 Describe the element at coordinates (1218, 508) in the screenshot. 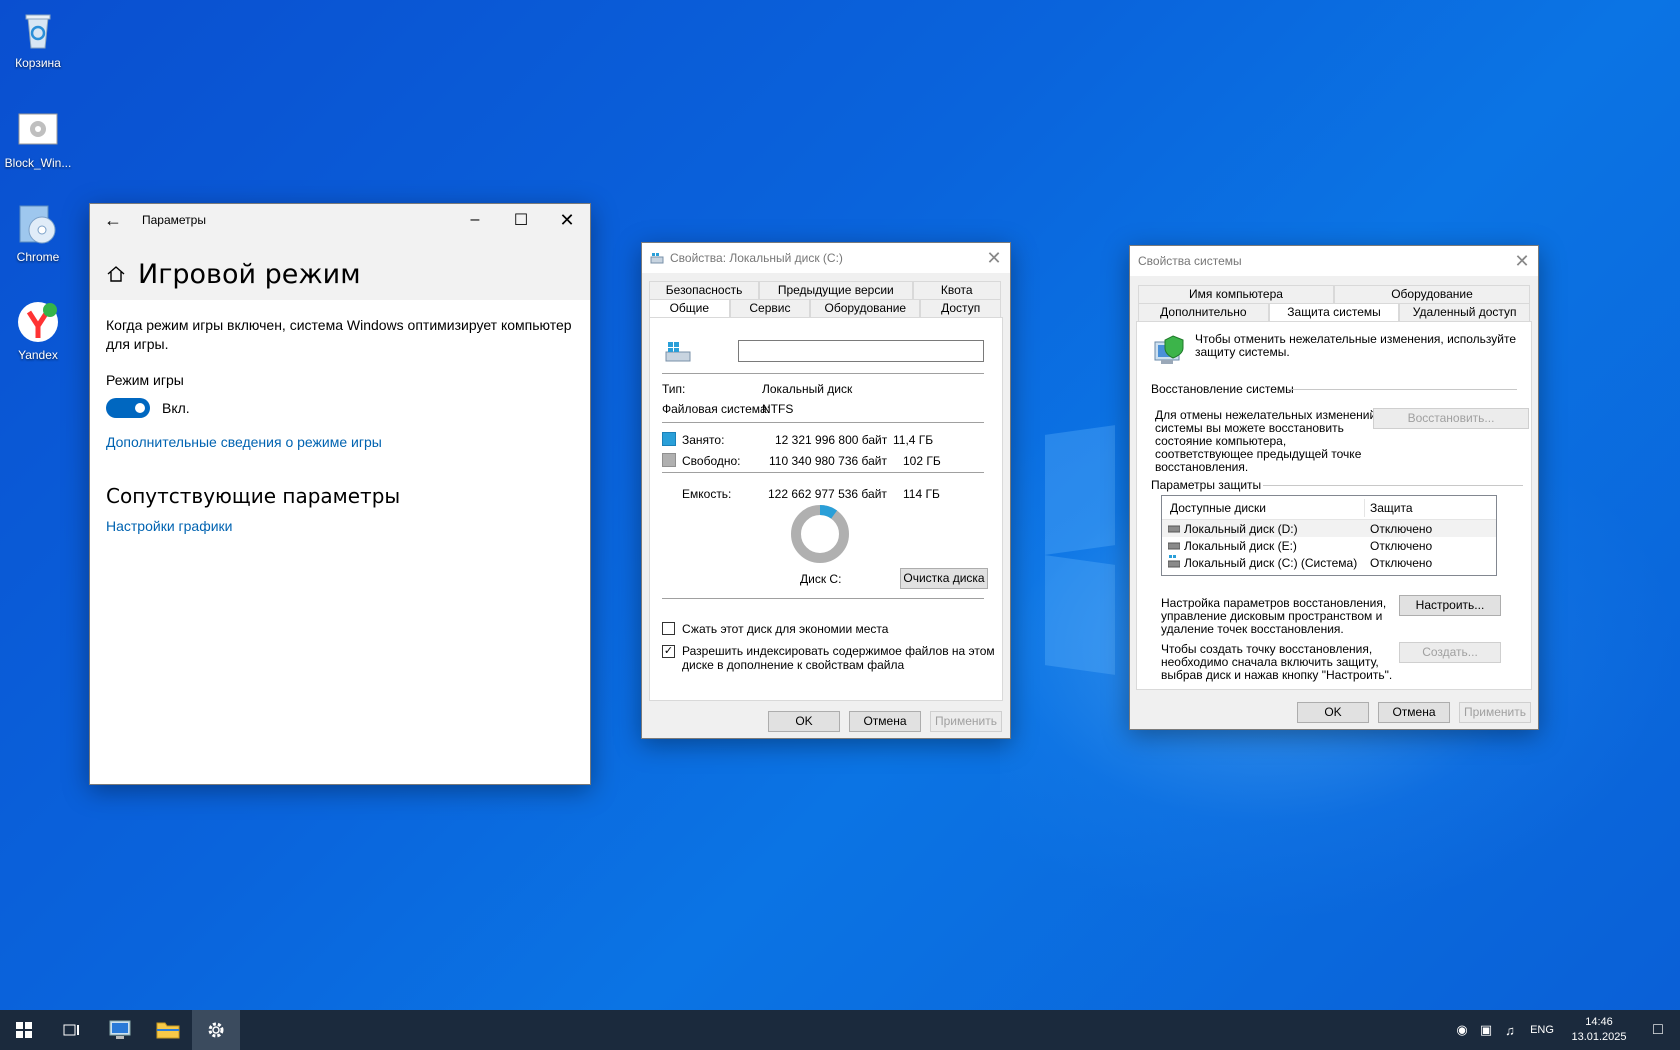

I see `column-header-drives: Доступные диски` at that location.